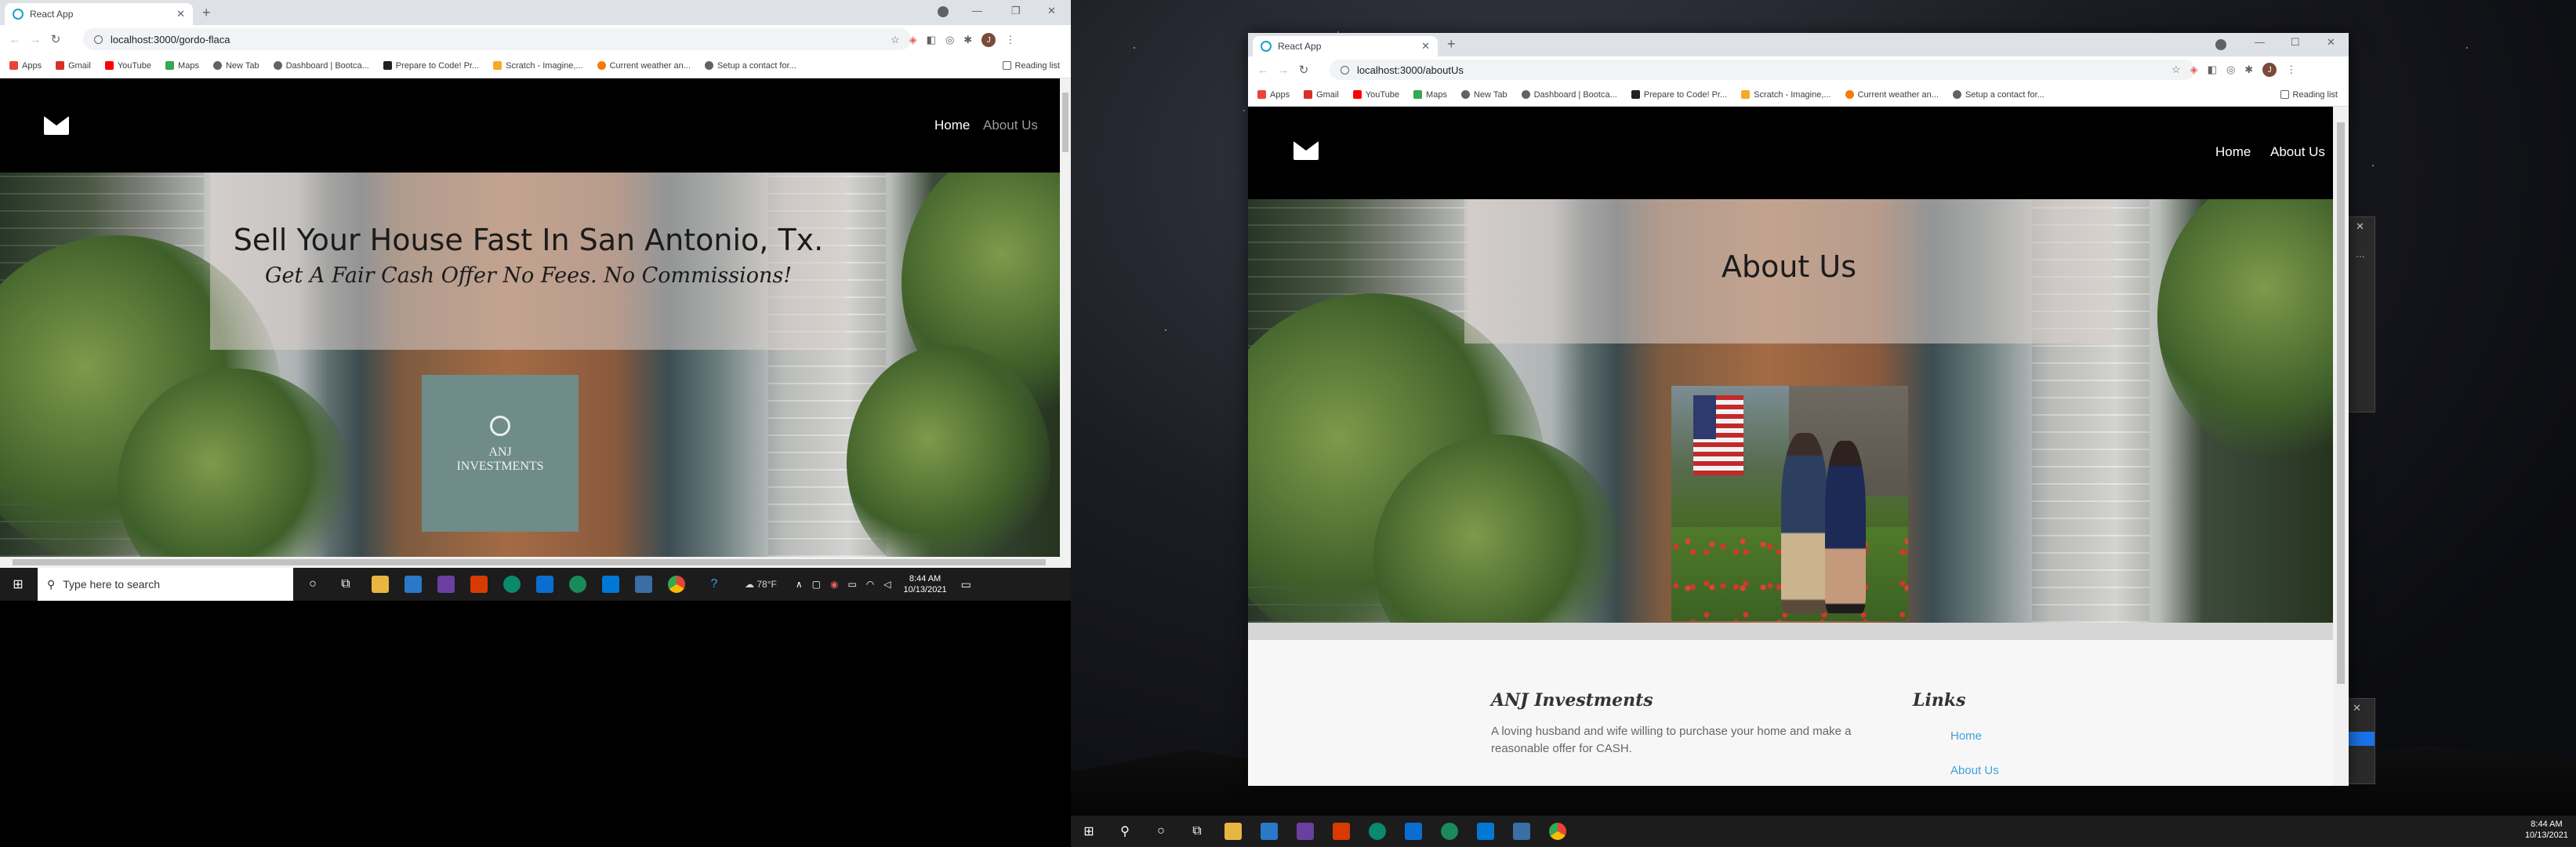  What do you see at coordinates (2341, 446) in the screenshot?
I see `right-vertical-scrollbar` at bounding box center [2341, 446].